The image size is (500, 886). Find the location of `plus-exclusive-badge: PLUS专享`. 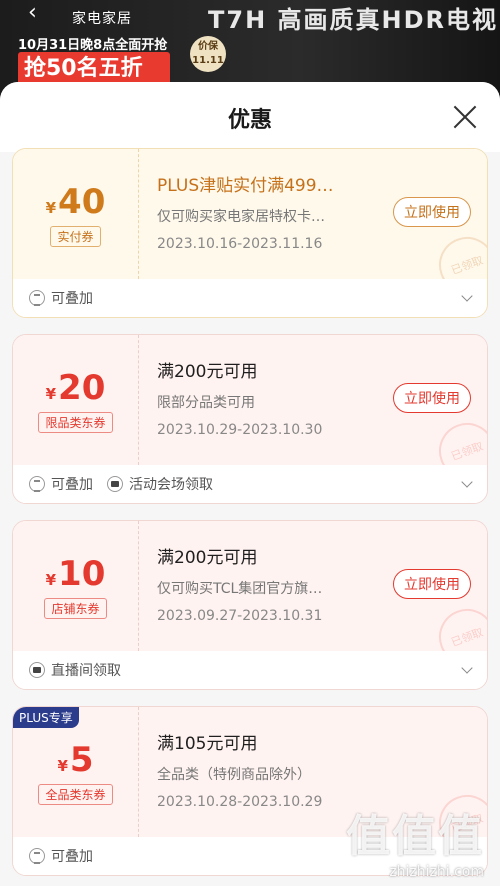

plus-exclusive-badge: PLUS专享 is located at coordinates (46, 717).